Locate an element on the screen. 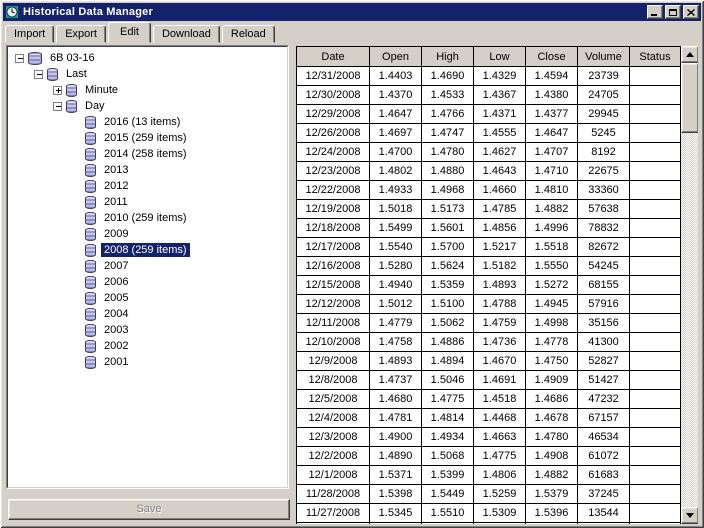 This screenshot has width=704, height=528. cell-low: 1.4759 is located at coordinates (499, 323).